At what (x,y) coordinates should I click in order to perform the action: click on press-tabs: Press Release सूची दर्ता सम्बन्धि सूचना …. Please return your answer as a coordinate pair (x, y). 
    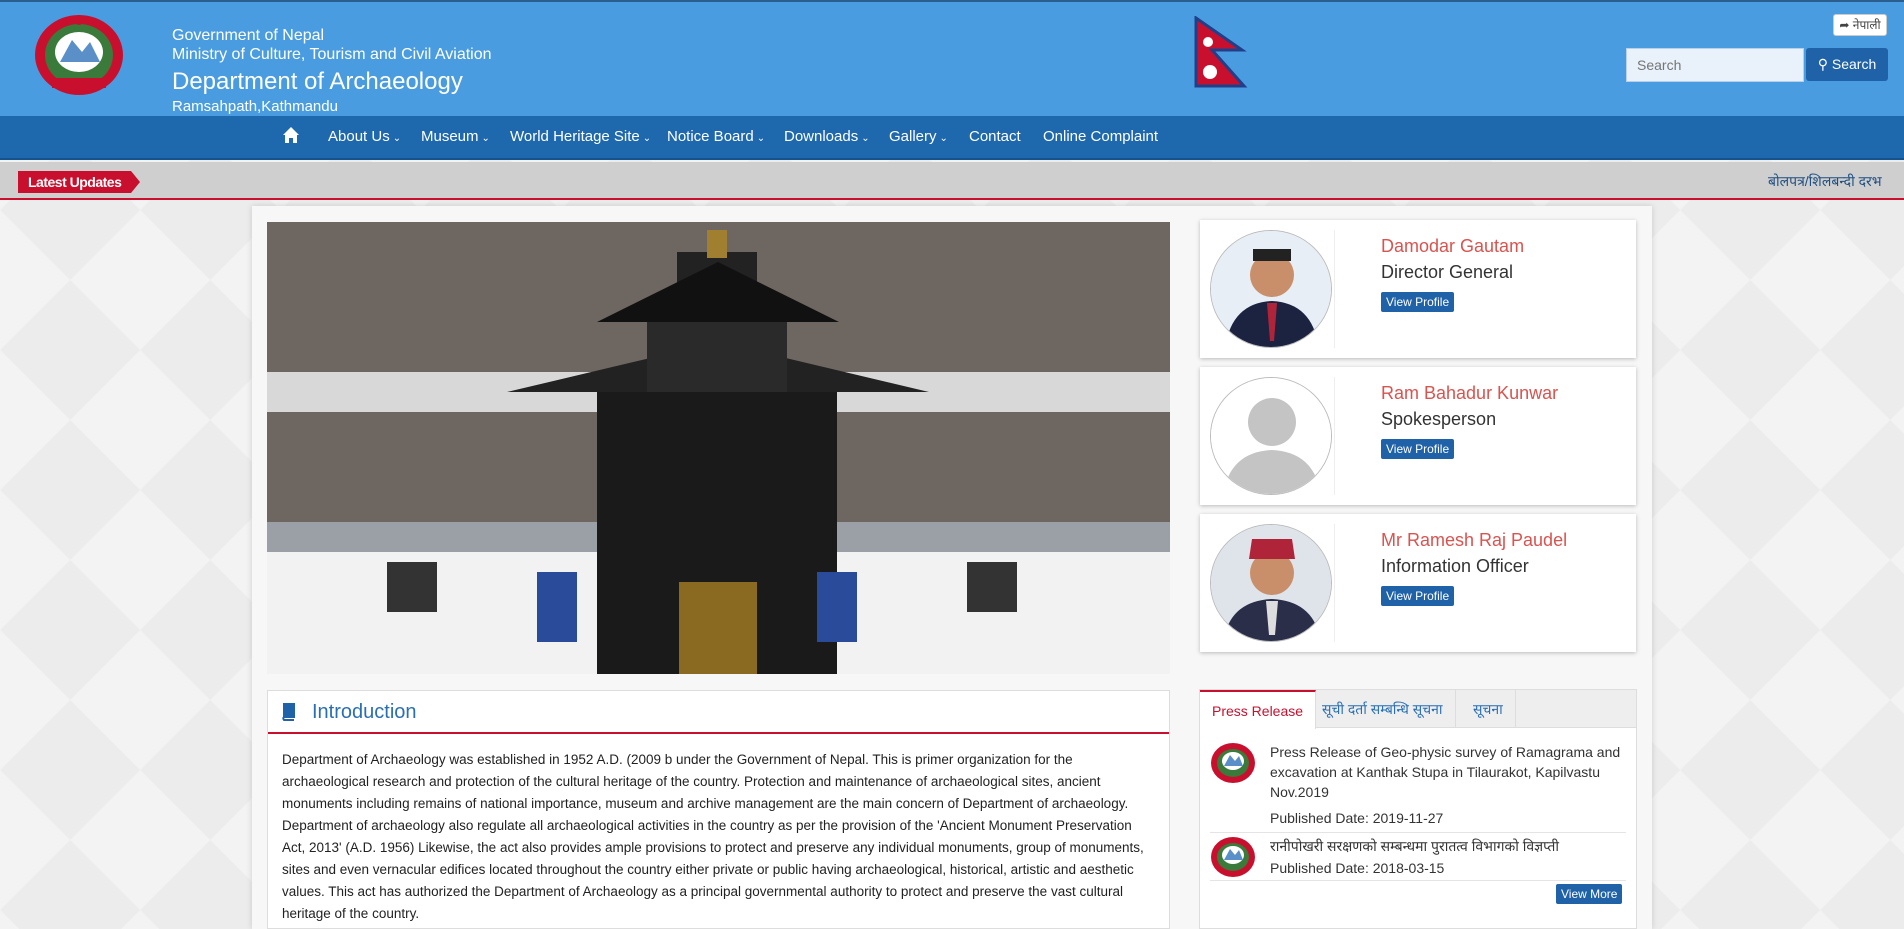
    Looking at the image, I should click on (1418, 709).